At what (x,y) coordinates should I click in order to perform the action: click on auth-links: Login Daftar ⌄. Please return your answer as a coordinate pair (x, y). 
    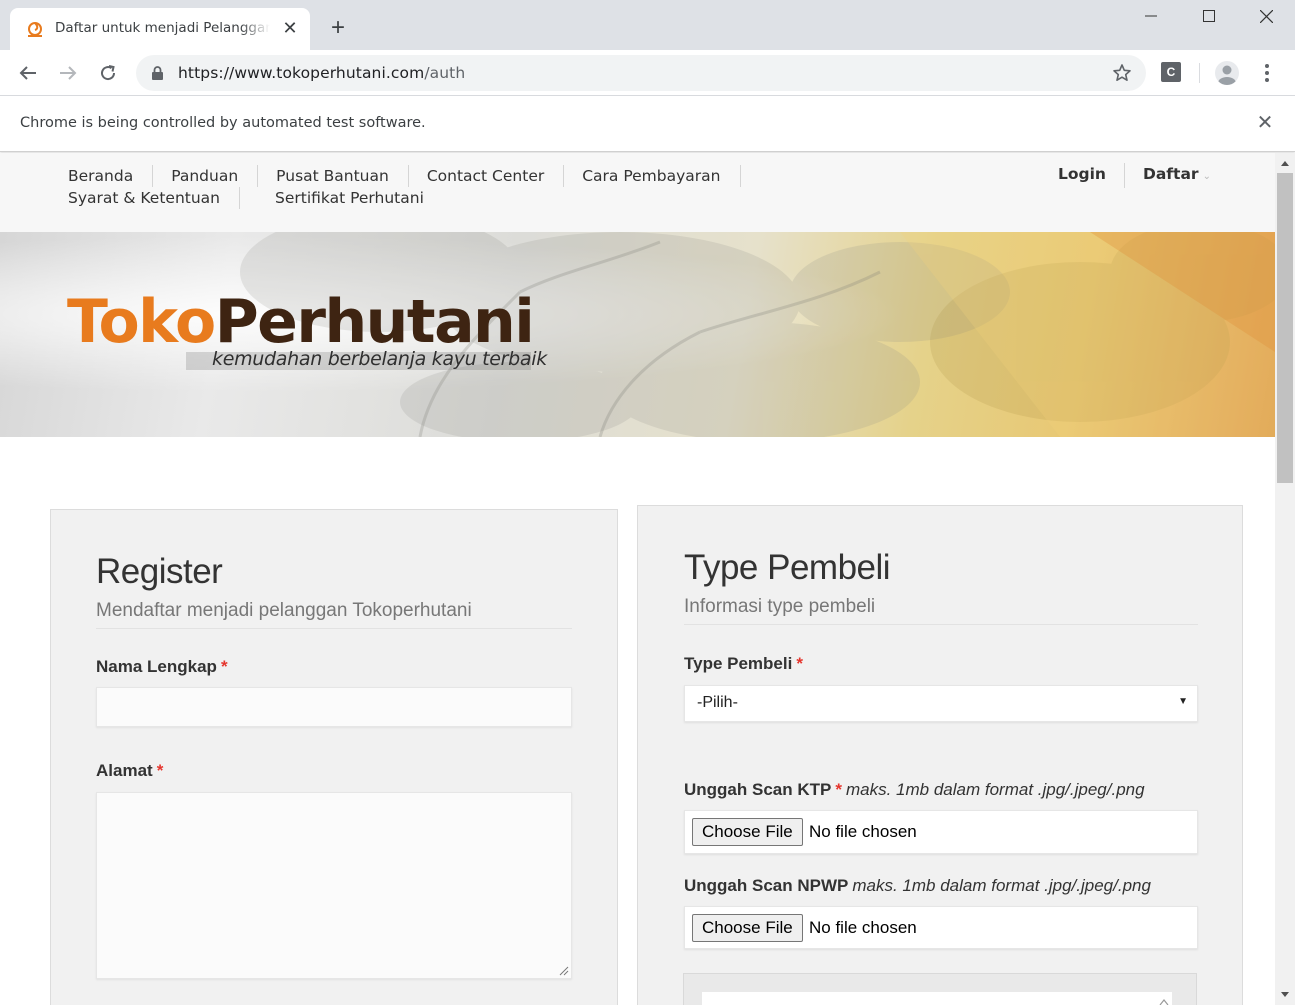
    Looking at the image, I should click on (1134, 175).